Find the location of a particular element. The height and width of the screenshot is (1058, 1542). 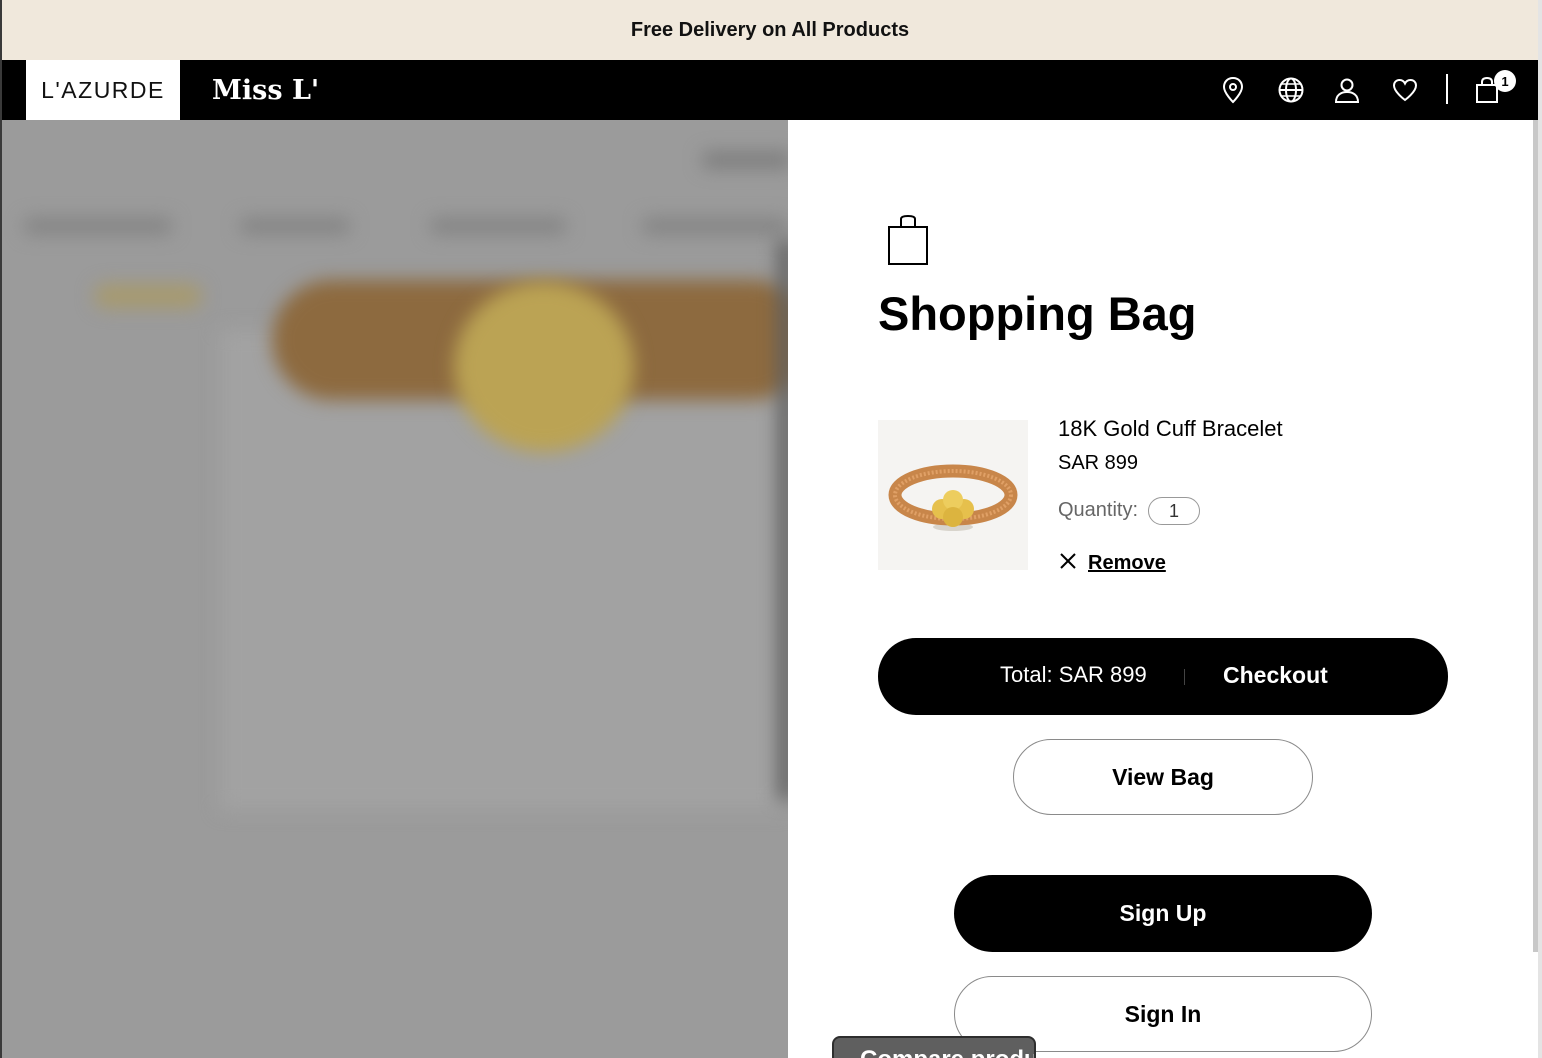

globe-icon is located at coordinates (1291, 90).